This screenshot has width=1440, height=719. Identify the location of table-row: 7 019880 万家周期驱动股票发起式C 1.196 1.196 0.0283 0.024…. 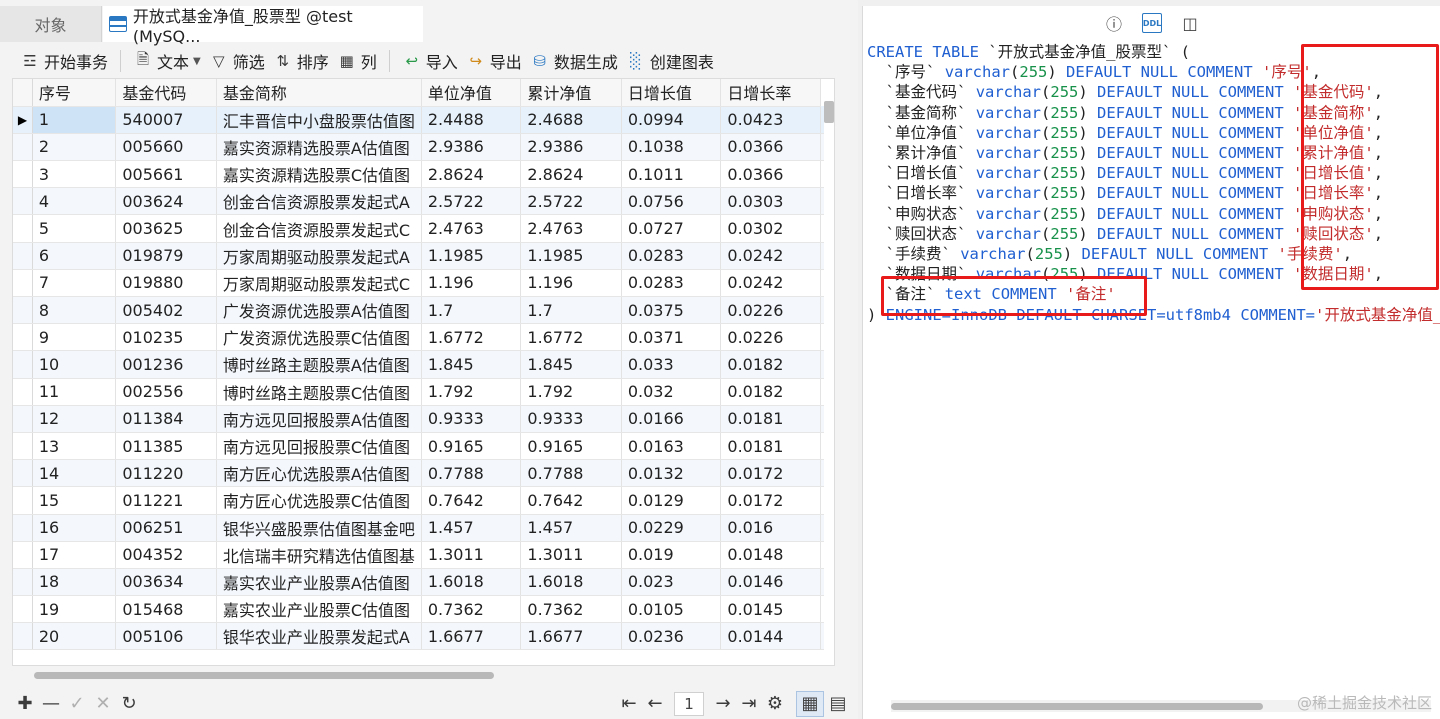
(423, 283).